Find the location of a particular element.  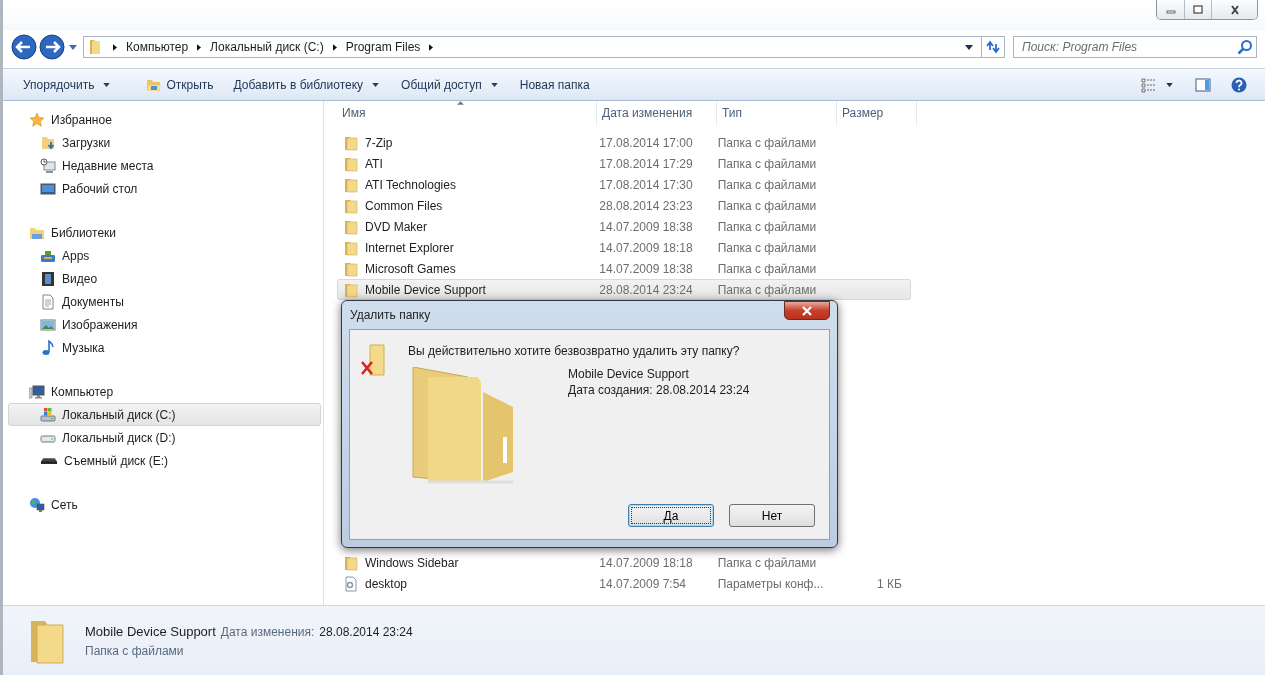

toolbar-button: Упорядочить is located at coordinates (68, 84).